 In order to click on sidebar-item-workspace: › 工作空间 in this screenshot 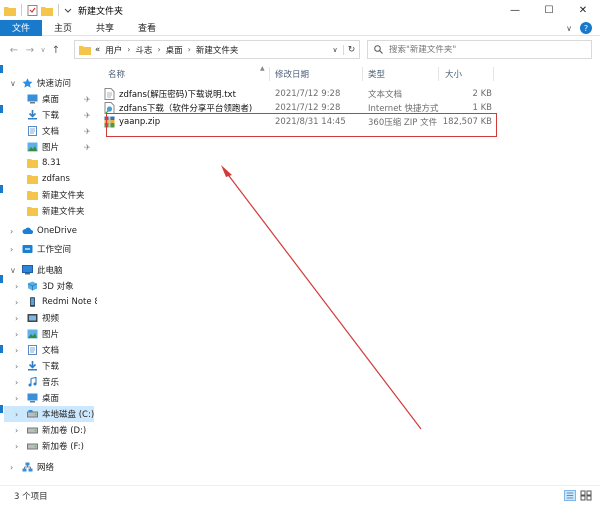, I will do `click(48, 249)`.